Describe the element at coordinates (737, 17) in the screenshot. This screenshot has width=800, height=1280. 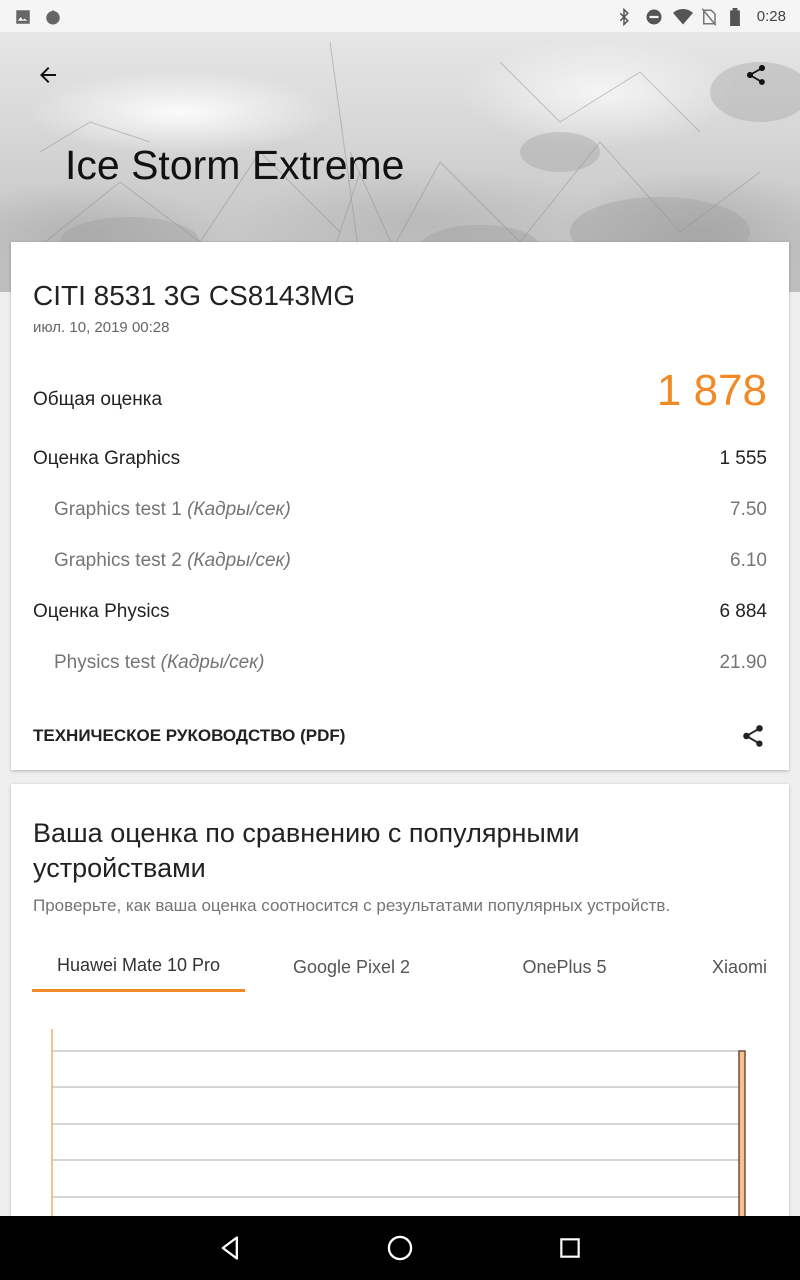
I see `battery-icon` at that location.